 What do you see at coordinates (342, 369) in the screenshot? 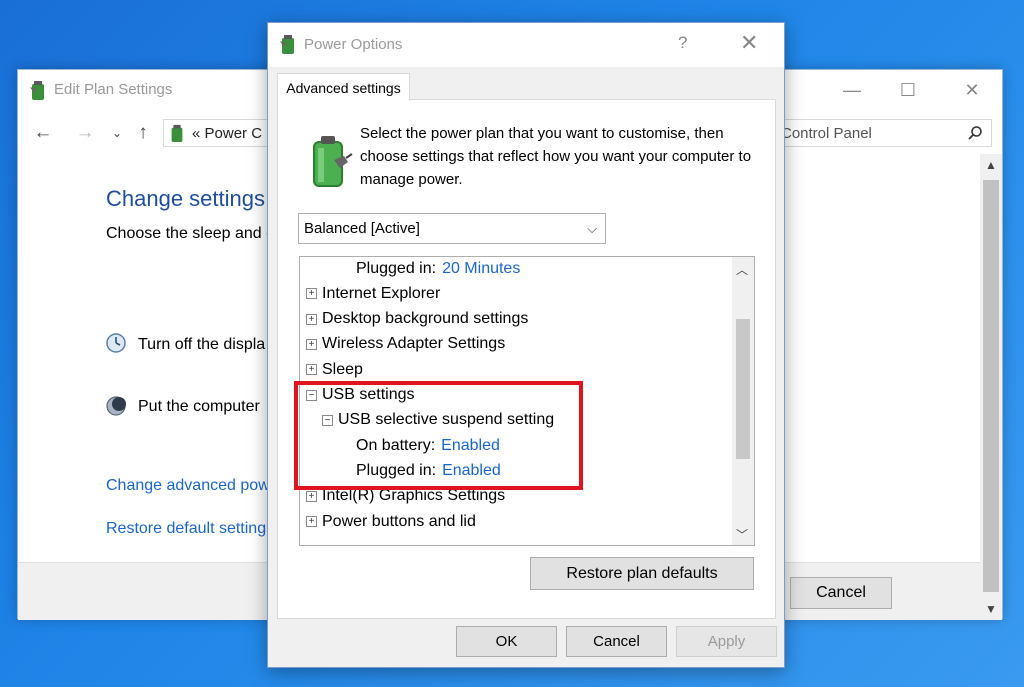
I see `tree-item-label: Sleep` at bounding box center [342, 369].